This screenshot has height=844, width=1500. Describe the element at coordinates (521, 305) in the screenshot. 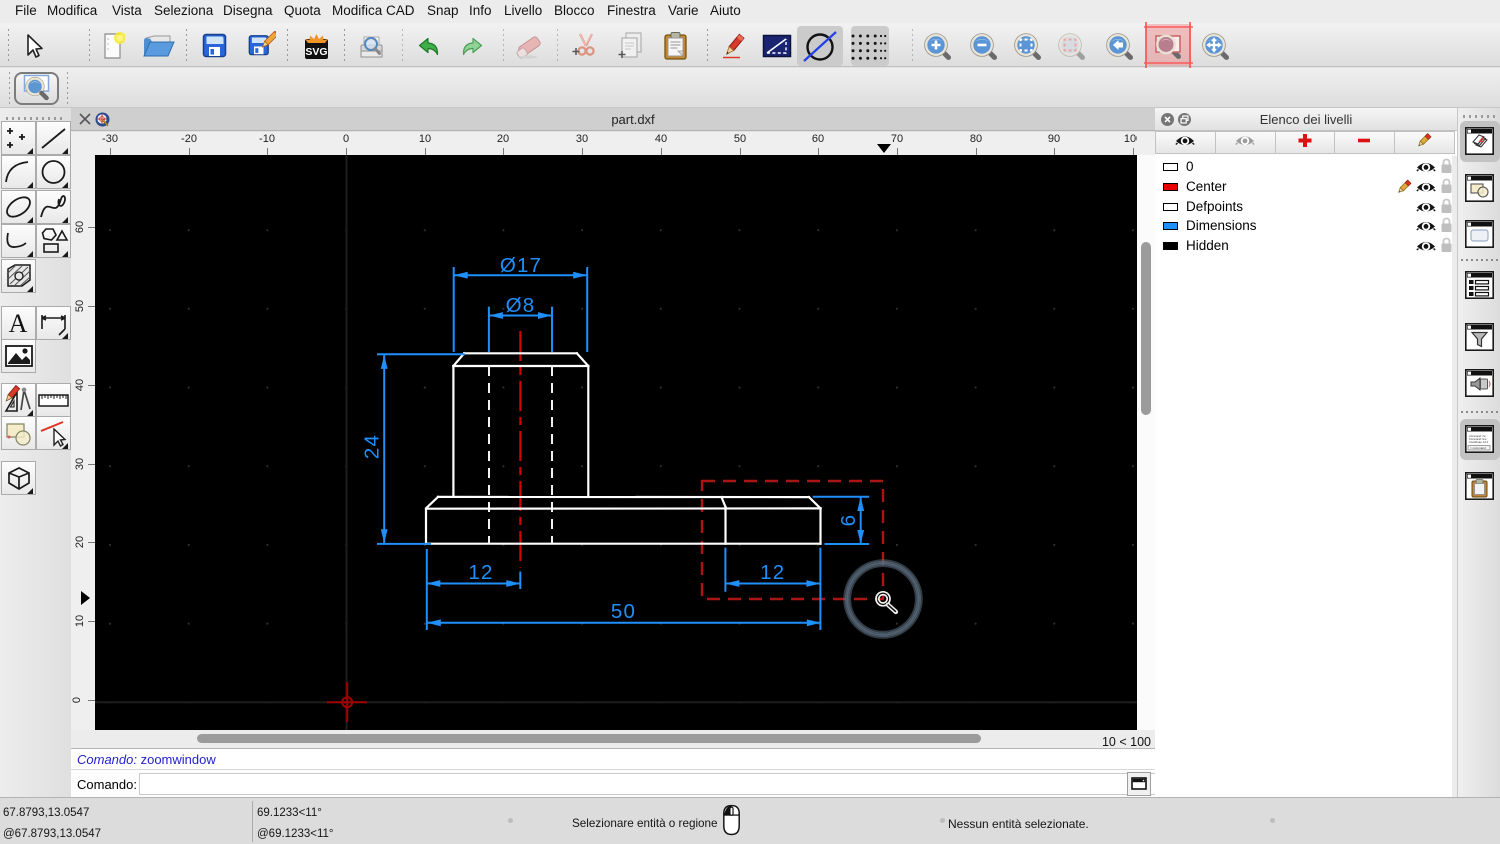

I see `svg-text: Ø8` at that location.